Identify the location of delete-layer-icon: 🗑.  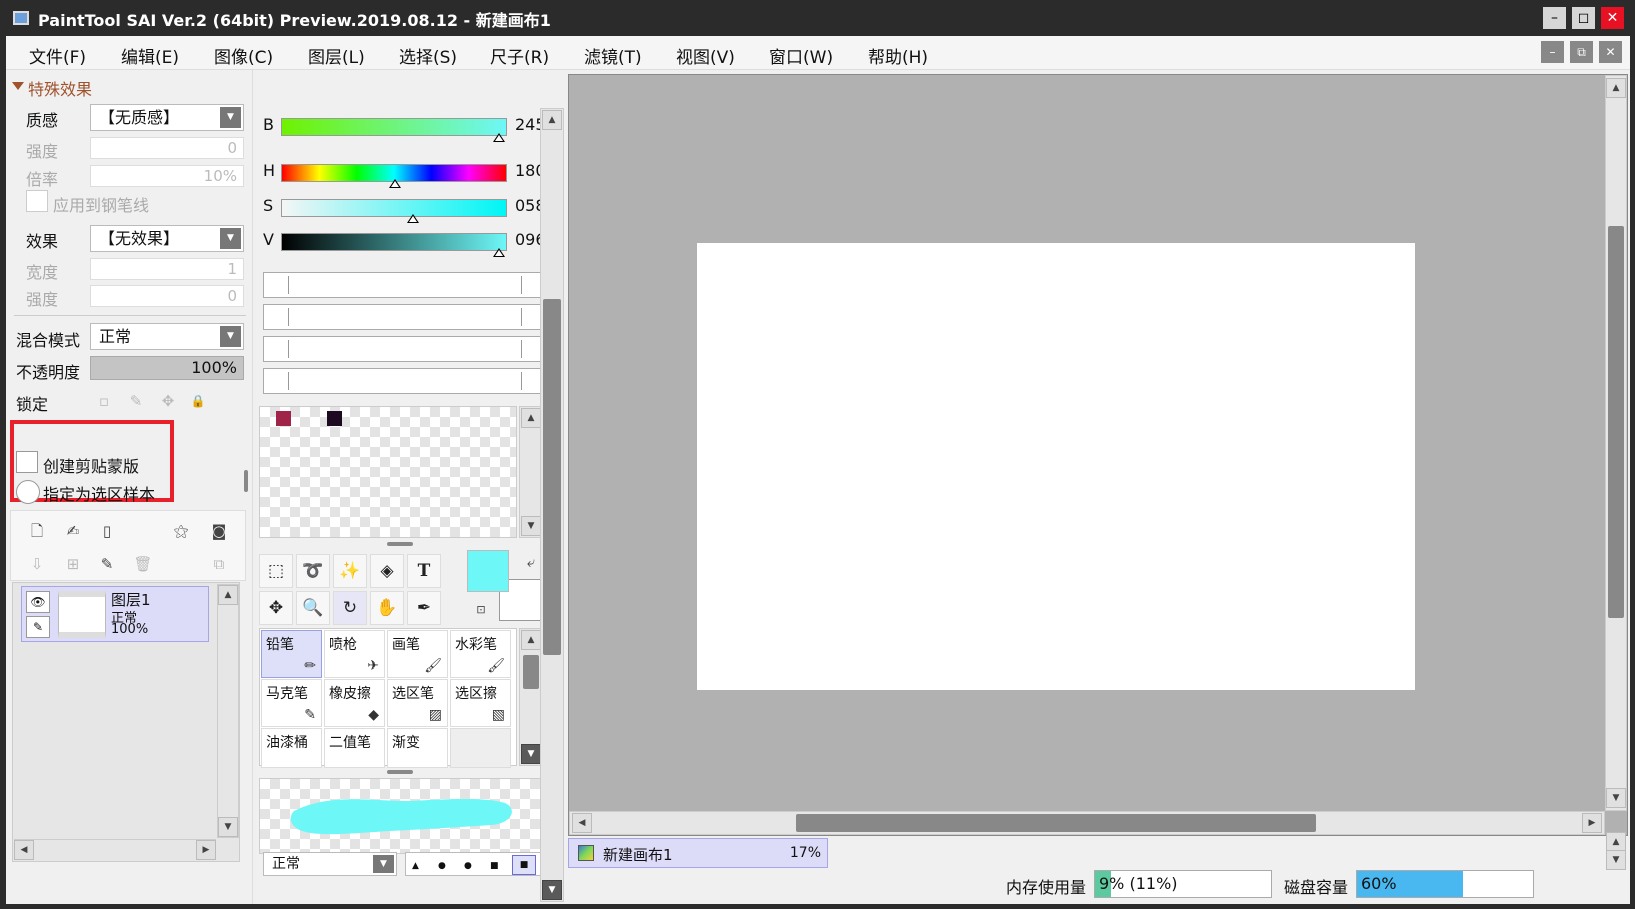
(143, 564).